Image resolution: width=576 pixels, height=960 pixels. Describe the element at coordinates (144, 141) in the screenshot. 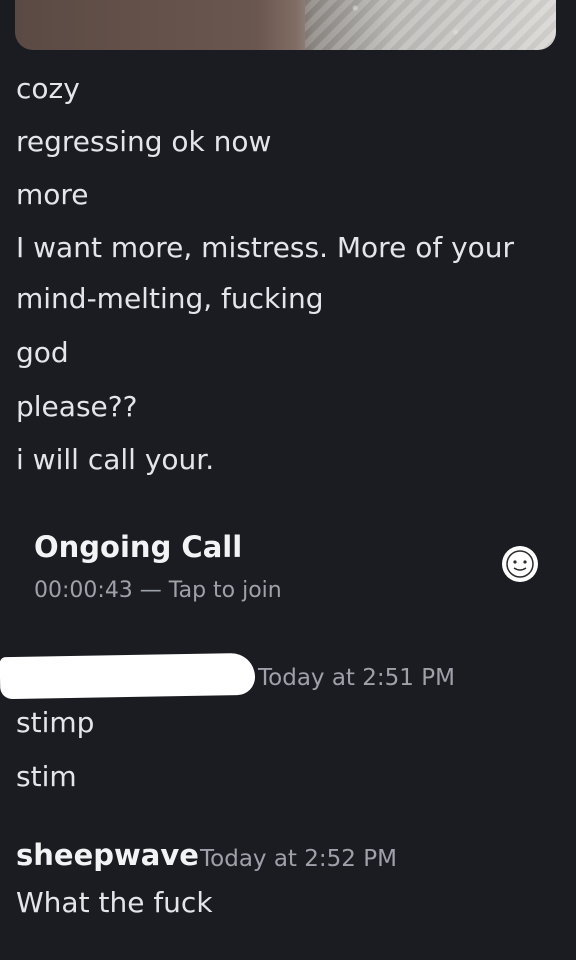

I see `message-text: regressing ok now` at that location.